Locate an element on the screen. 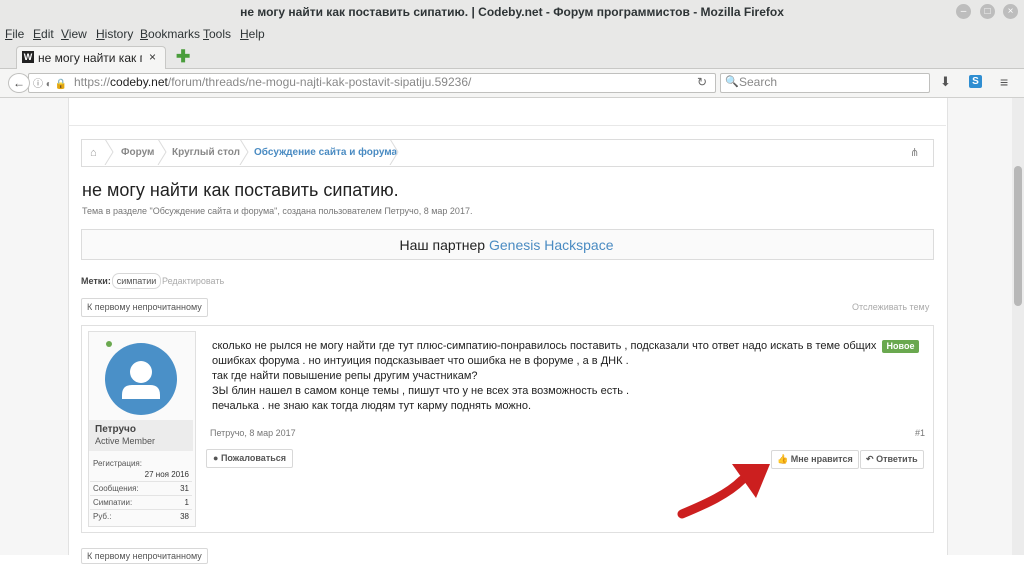 The image size is (1024, 564). avatar is located at coordinates (141, 379).